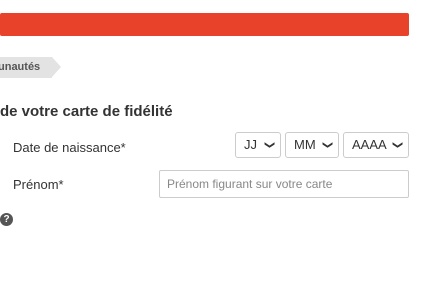 Image resolution: width=434 pixels, height=297 pixels. Describe the element at coordinates (204, 24) in the screenshot. I see `brand-bar` at that location.